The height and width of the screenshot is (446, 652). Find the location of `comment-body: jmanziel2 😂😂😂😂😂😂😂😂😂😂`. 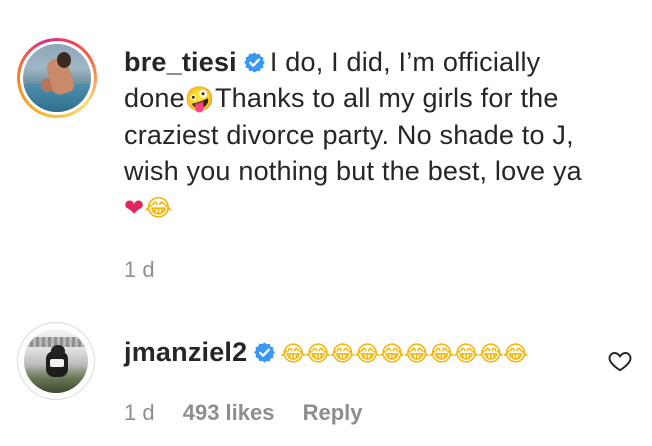

comment-body: jmanziel2 😂😂😂😂😂😂😂😂😂😂 is located at coordinates (359, 353).